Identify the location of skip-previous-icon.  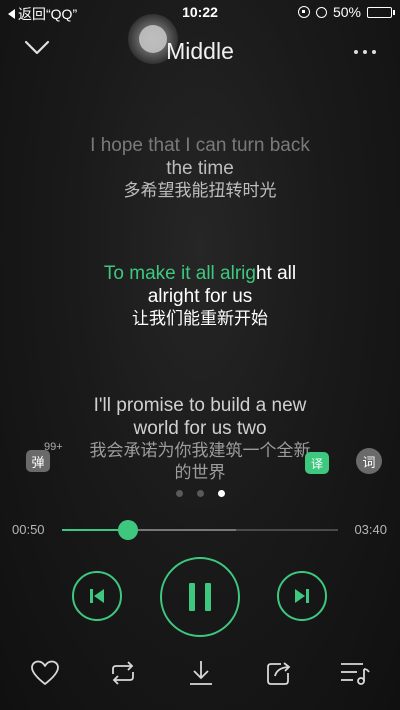
(97, 596).